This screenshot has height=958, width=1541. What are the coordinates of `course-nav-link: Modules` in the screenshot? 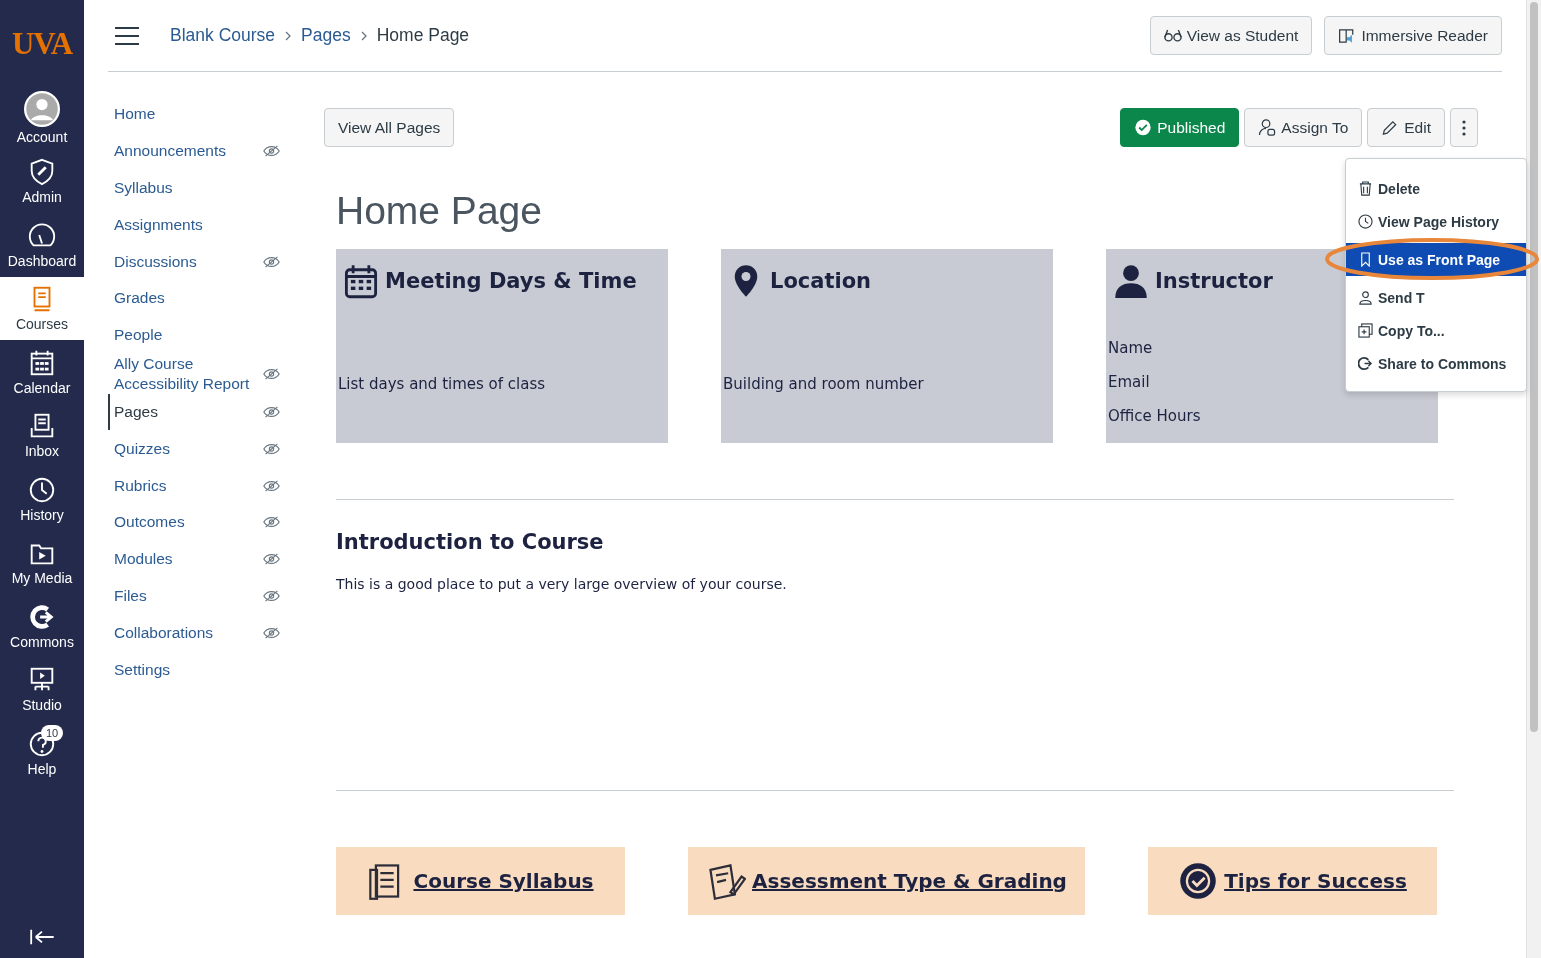 It's located at (203, 559).